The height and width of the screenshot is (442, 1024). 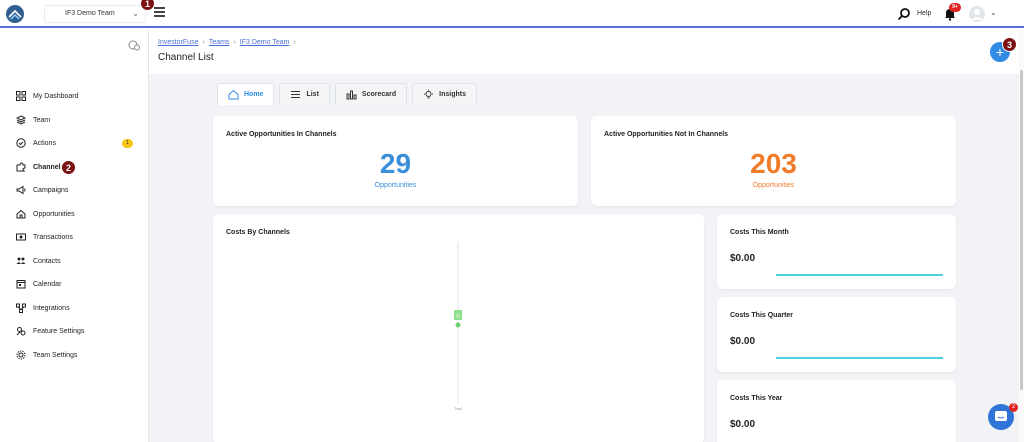 I want to click on team-select: IF3 Demo Team ⌄, so click(x=95, y=14).